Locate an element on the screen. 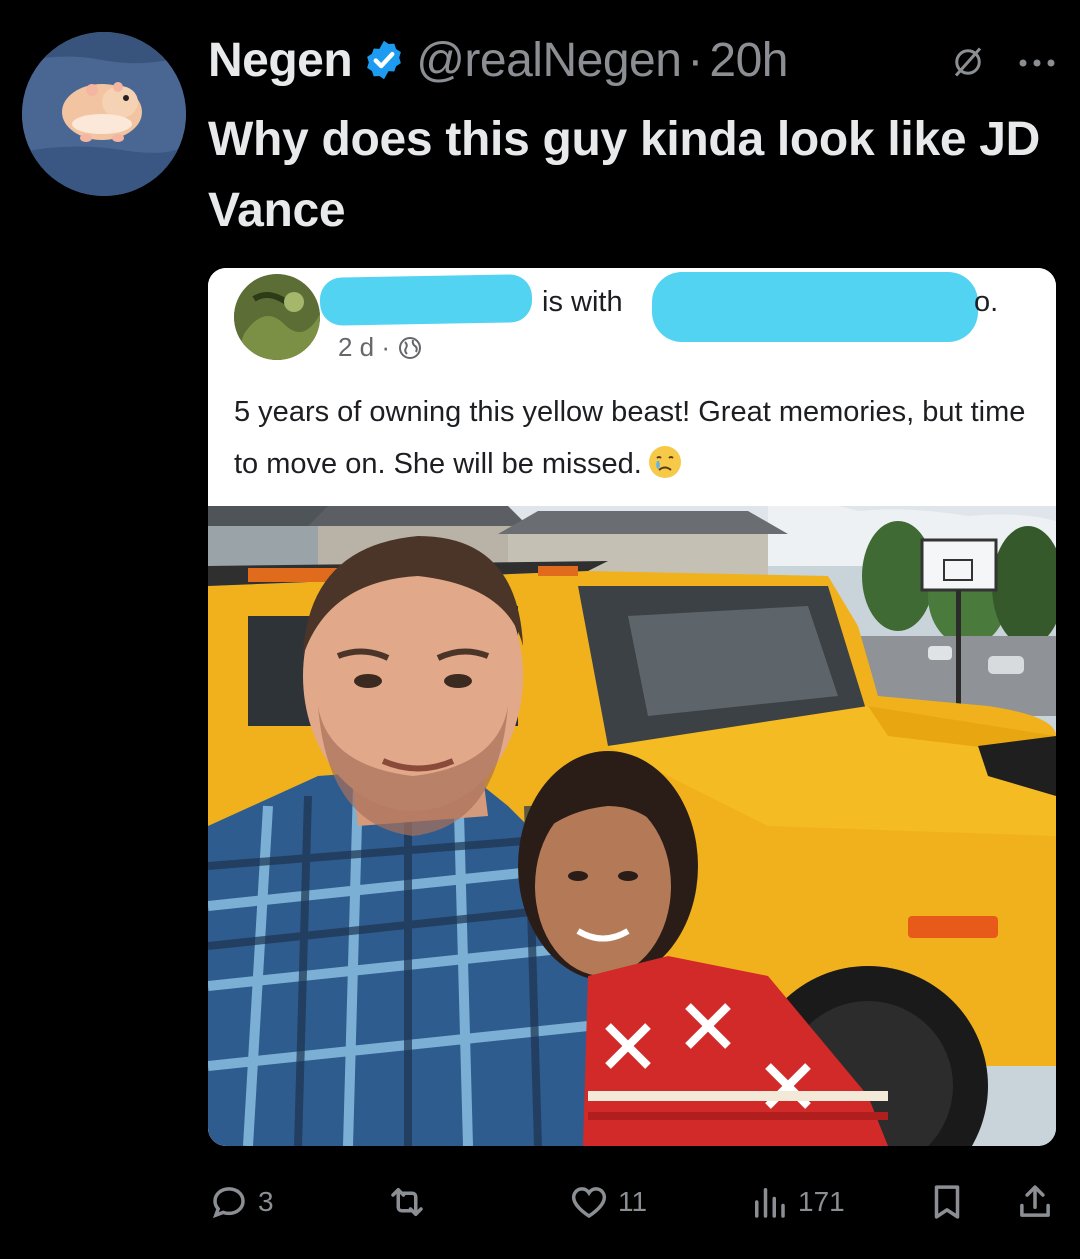 The image size is (1080, 1259). tweet-actions: 3 11 171 is located at coordinates (540, 1202).